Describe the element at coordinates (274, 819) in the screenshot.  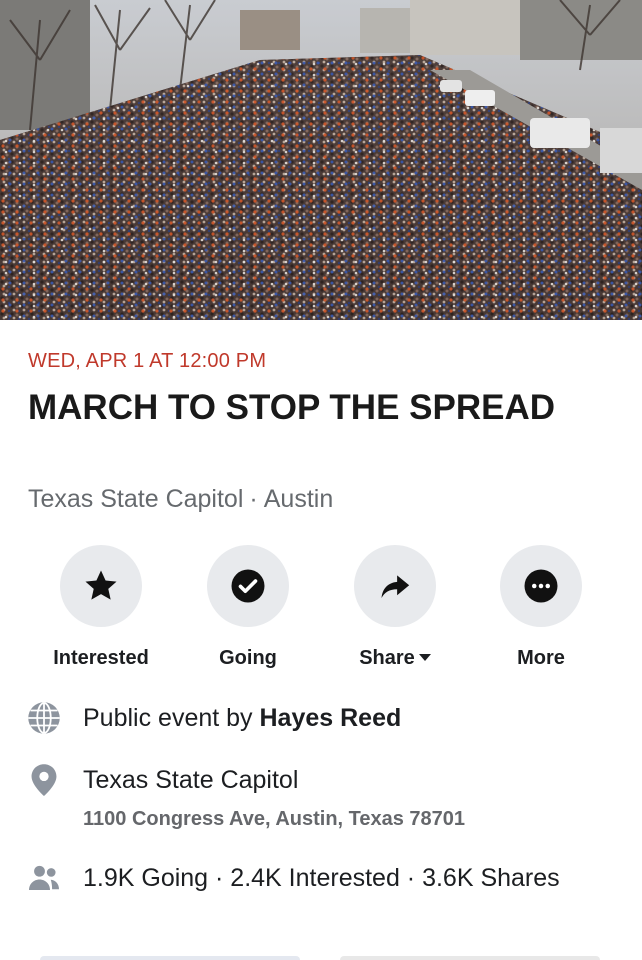
I see `location-address: 1100 Congress Ave, Austin, Texas 78701` at that location.